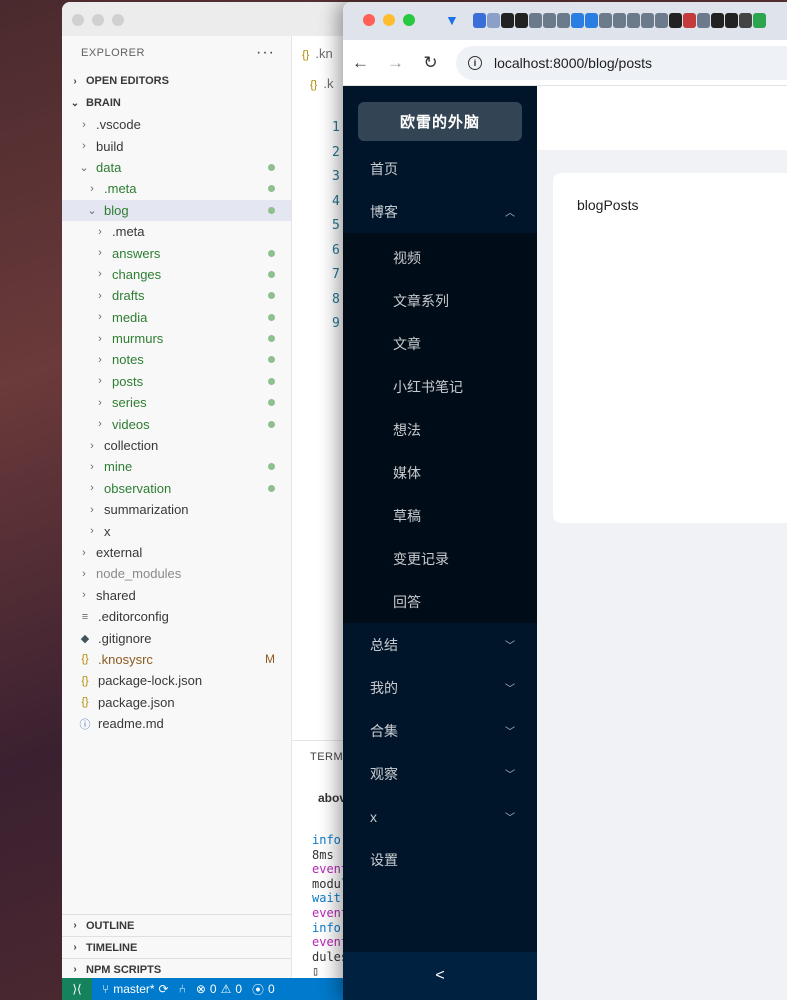 Image resolution: width=787 pixels, height=1000 pixels. What do you see at coordinates (317, 53) in the screenshot?
I see `editor-tab: {} .kn` at bounding box center [317, 53].